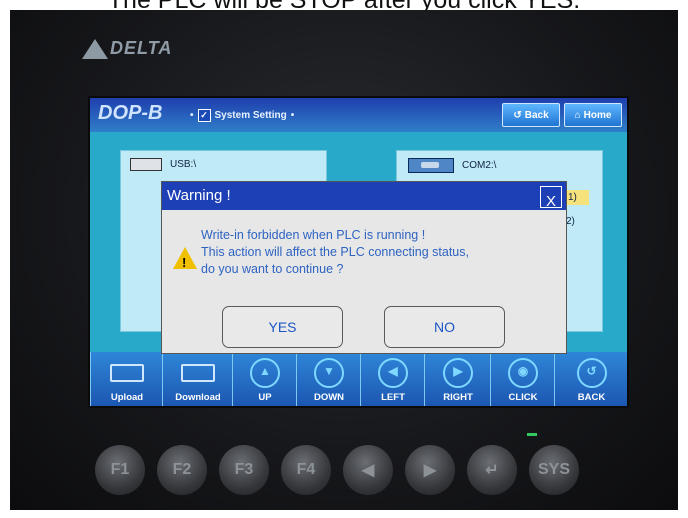 This screenshot has width=688, height=518. What do you see at coordinates (517, 115) in the screenshot?
I see `back-arrow-icon: ↺` at bounding box center [517, 115].